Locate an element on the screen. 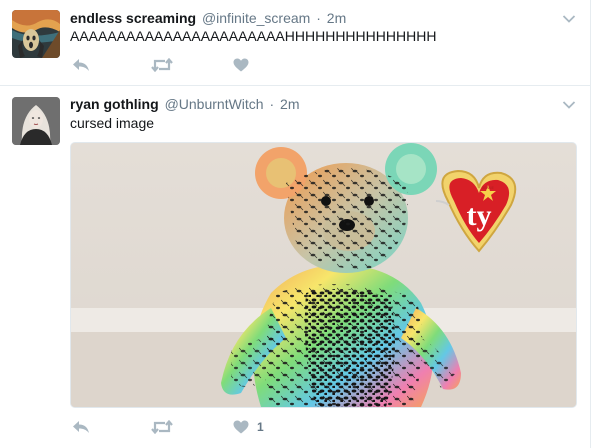  tag-badge-text: BEANIE is located at coordinates (488, 188).